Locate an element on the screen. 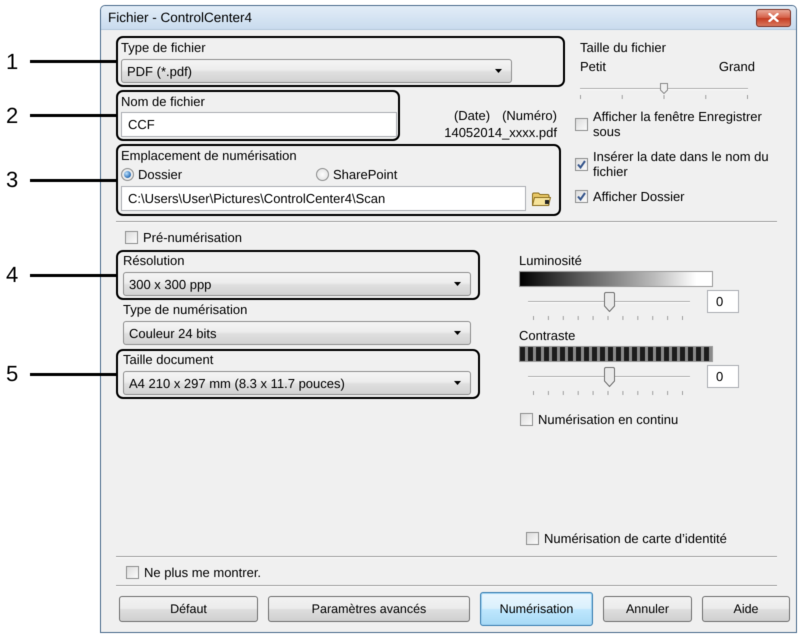 The width and height of the screenshot is (801, 634). callout-number: 1 is located at coordinates (12, 61).